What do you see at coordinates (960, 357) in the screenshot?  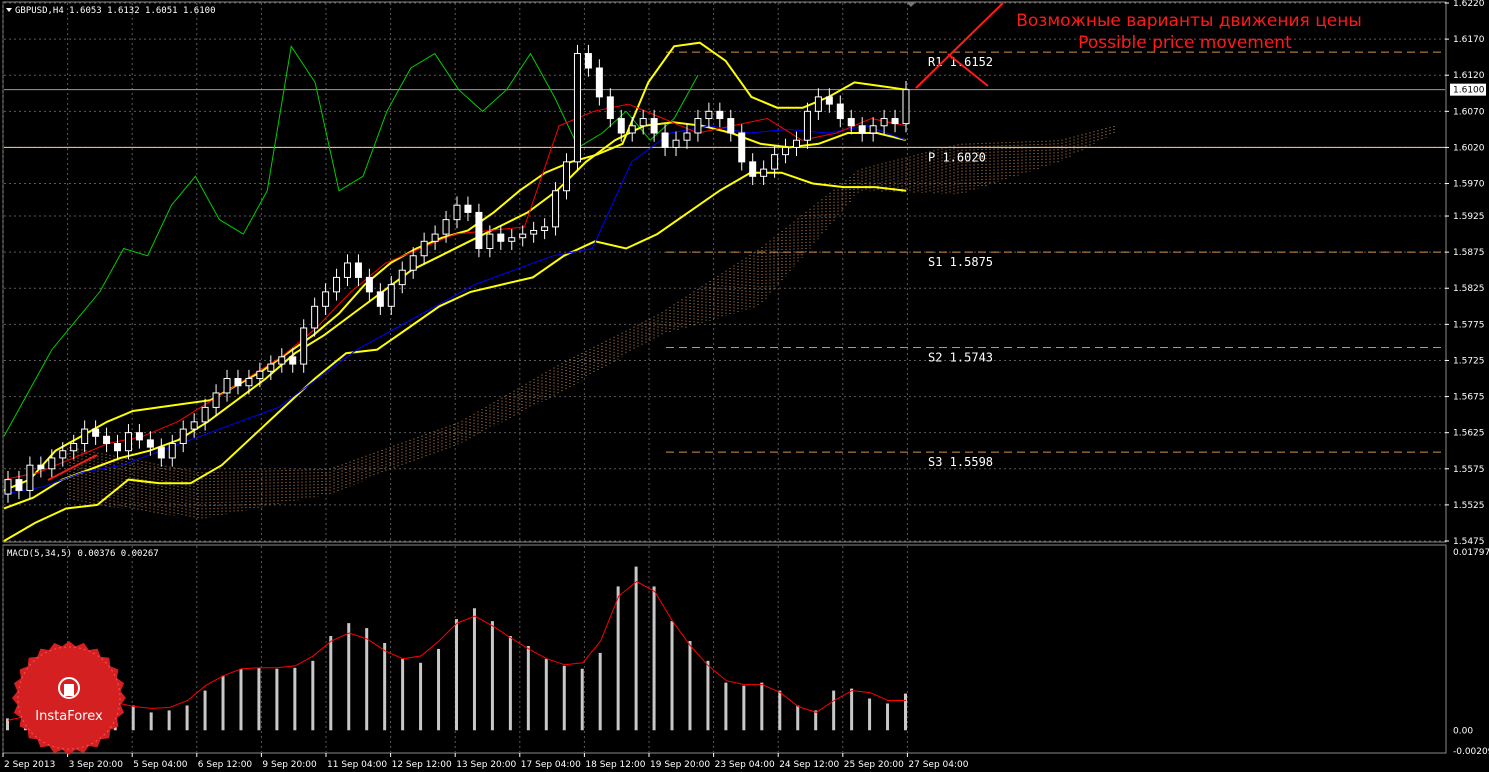 I see `pivot-label-s2: S2 1.5743` at bounding box center [960, 357].